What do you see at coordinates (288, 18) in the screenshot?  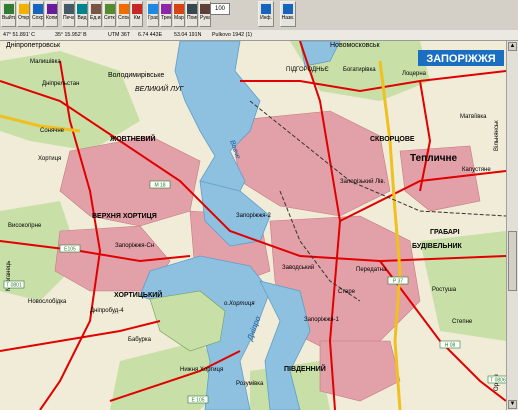 I see `toolbar-button-label: Назв.` at bounding box center [288, 18].